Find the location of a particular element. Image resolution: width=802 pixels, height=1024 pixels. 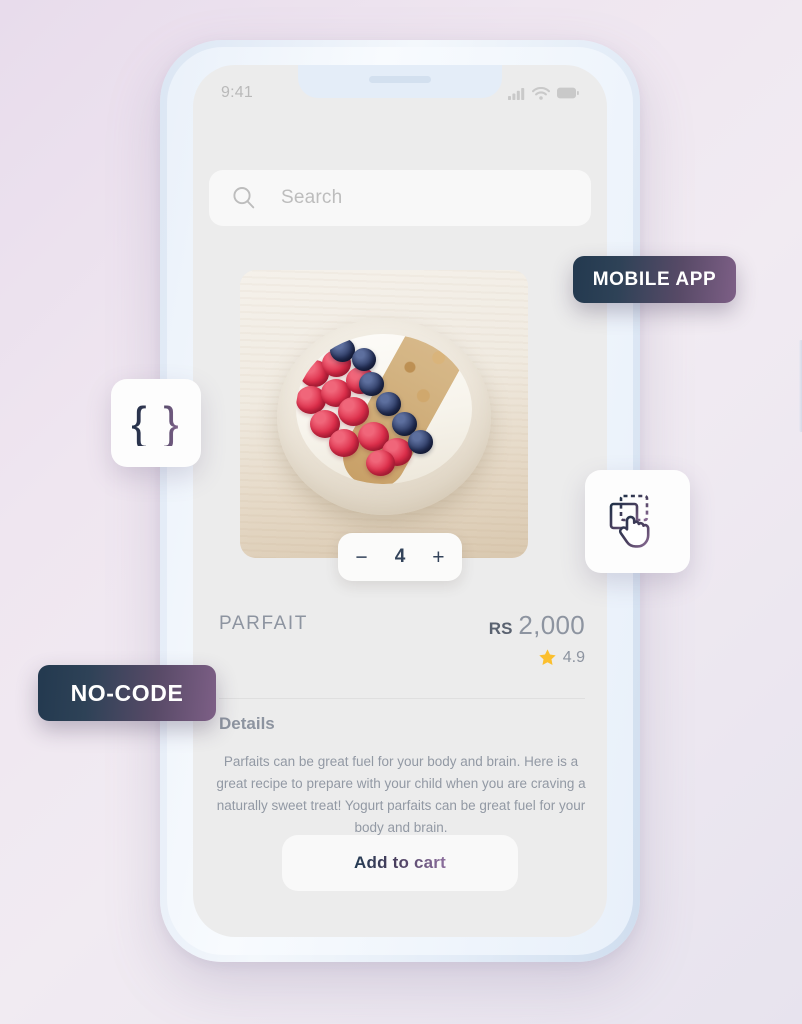

rating: 4.9 is located at coordinates (537, 657).